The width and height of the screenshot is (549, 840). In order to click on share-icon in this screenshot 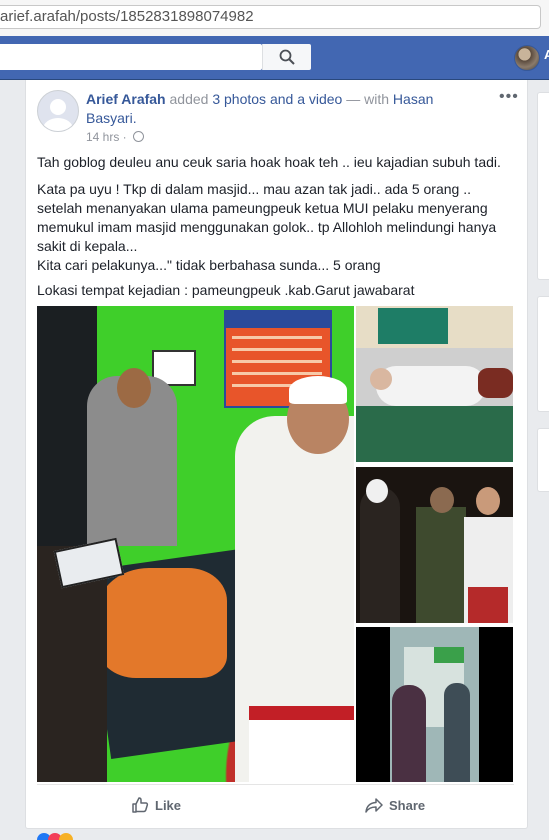, I will do `click(374, 805)`.